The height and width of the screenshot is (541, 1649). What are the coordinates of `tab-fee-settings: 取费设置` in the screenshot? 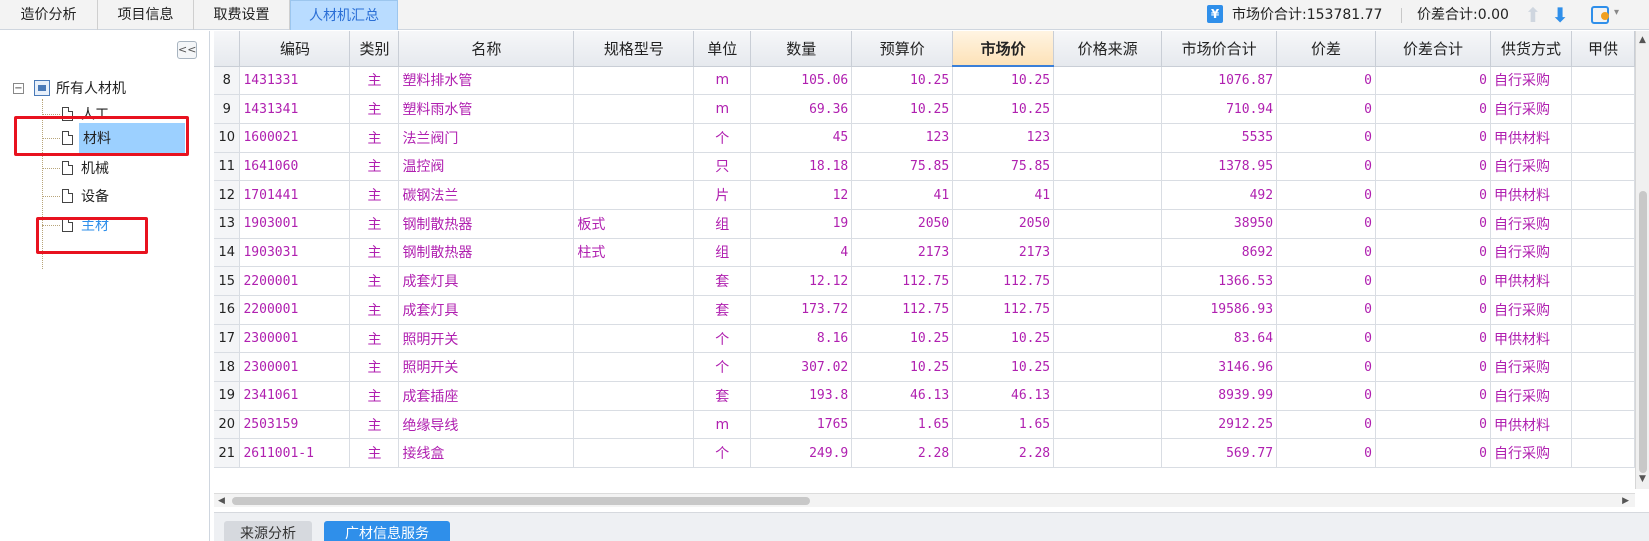 It's located at (242, 15).